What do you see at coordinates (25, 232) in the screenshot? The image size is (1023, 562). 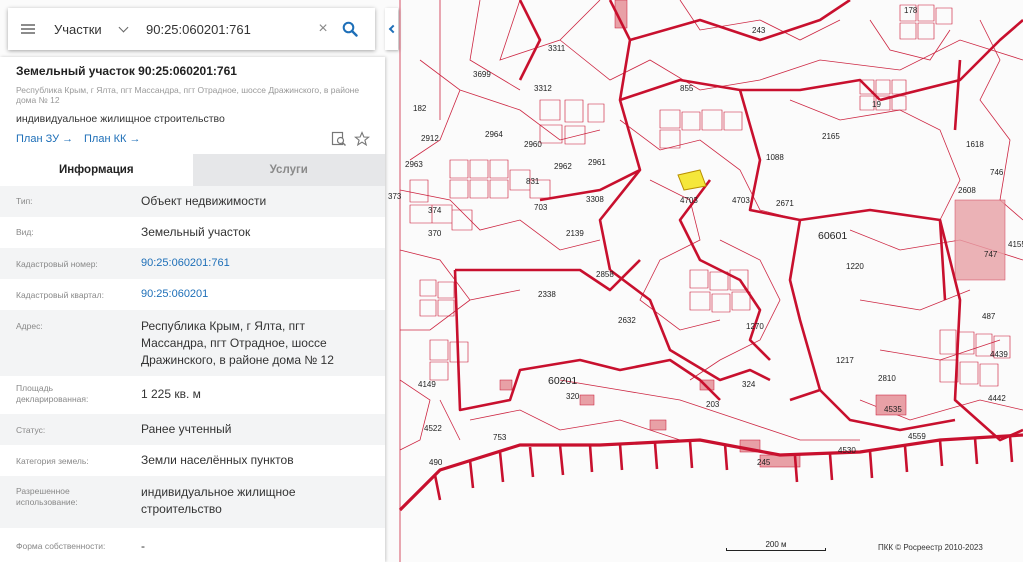 I see `info-label: Вид:` at bounding box center [25, 232].